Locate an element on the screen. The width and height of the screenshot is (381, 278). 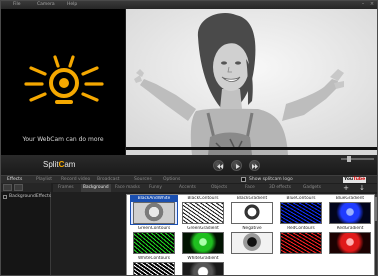
show-logo-label: Show splitcam logo is located at coordinates (271, 179).